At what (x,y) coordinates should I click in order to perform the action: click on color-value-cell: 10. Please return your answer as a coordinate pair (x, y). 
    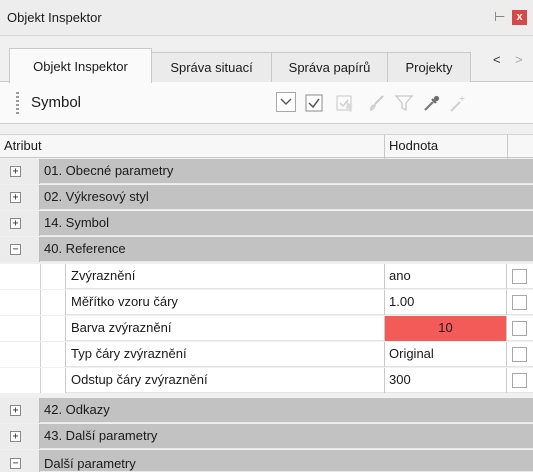
    Looking at the image, I should click on (445, 328).